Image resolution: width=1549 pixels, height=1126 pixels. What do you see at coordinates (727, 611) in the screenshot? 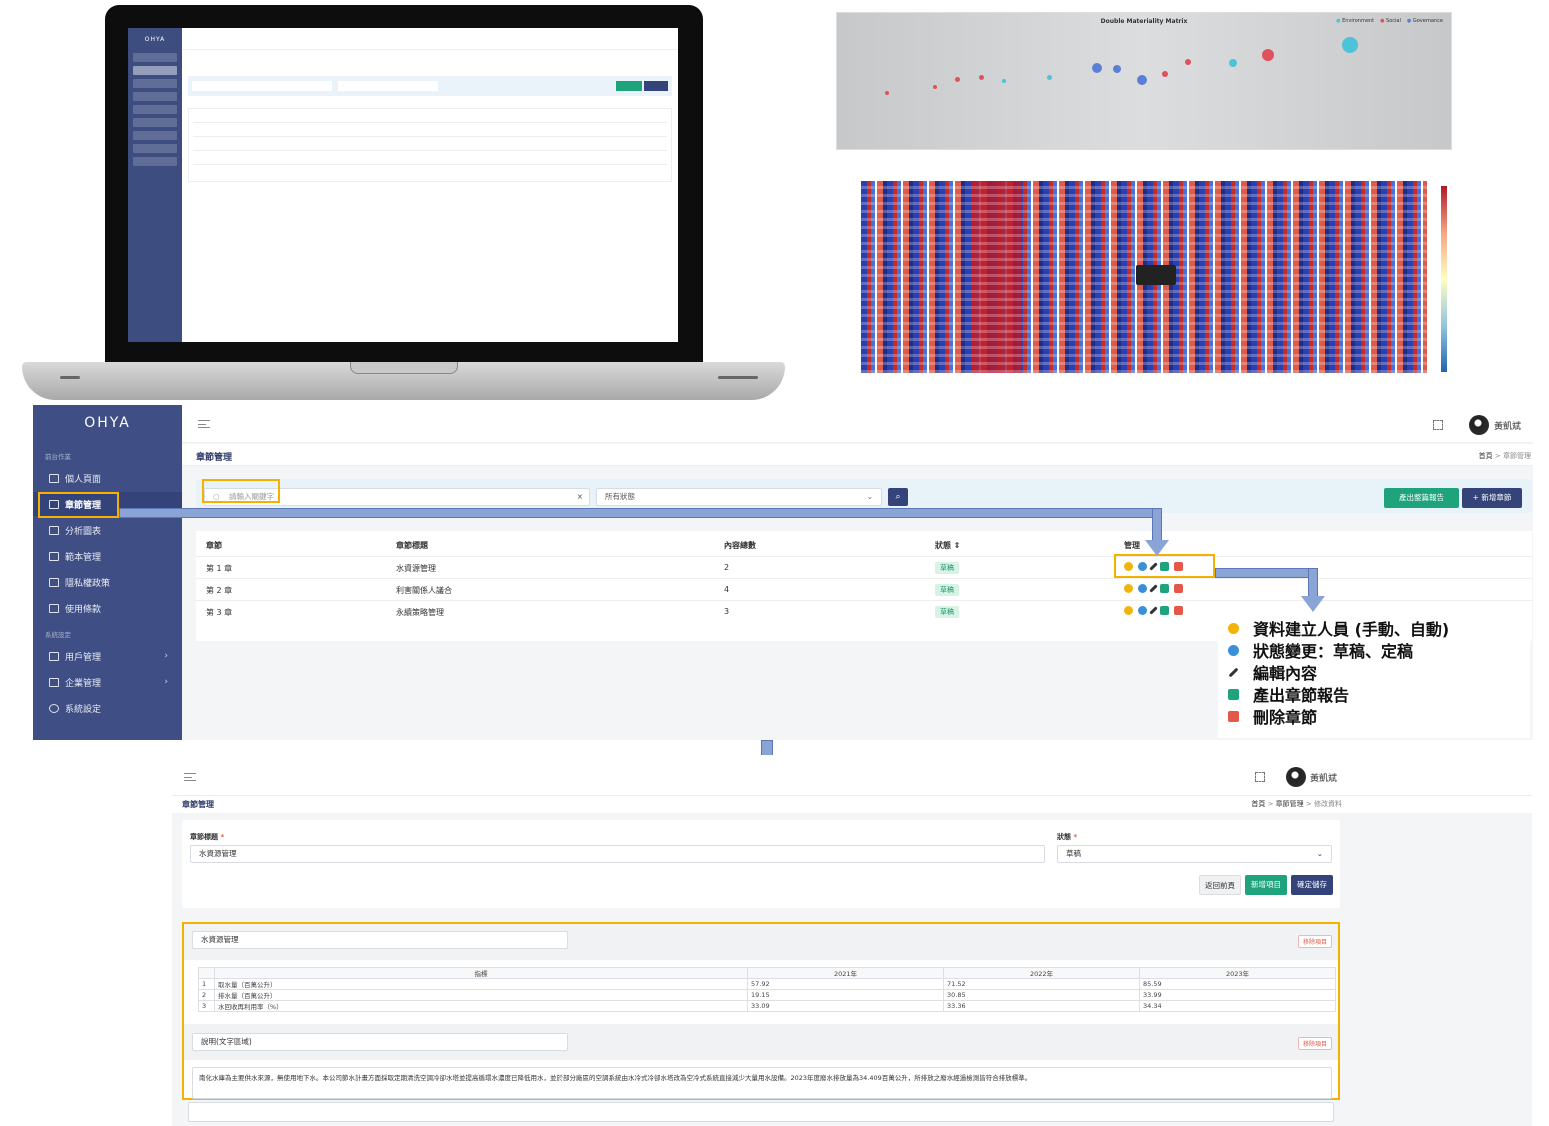
I see `content-count: 3` at bounding box center [727, 611].